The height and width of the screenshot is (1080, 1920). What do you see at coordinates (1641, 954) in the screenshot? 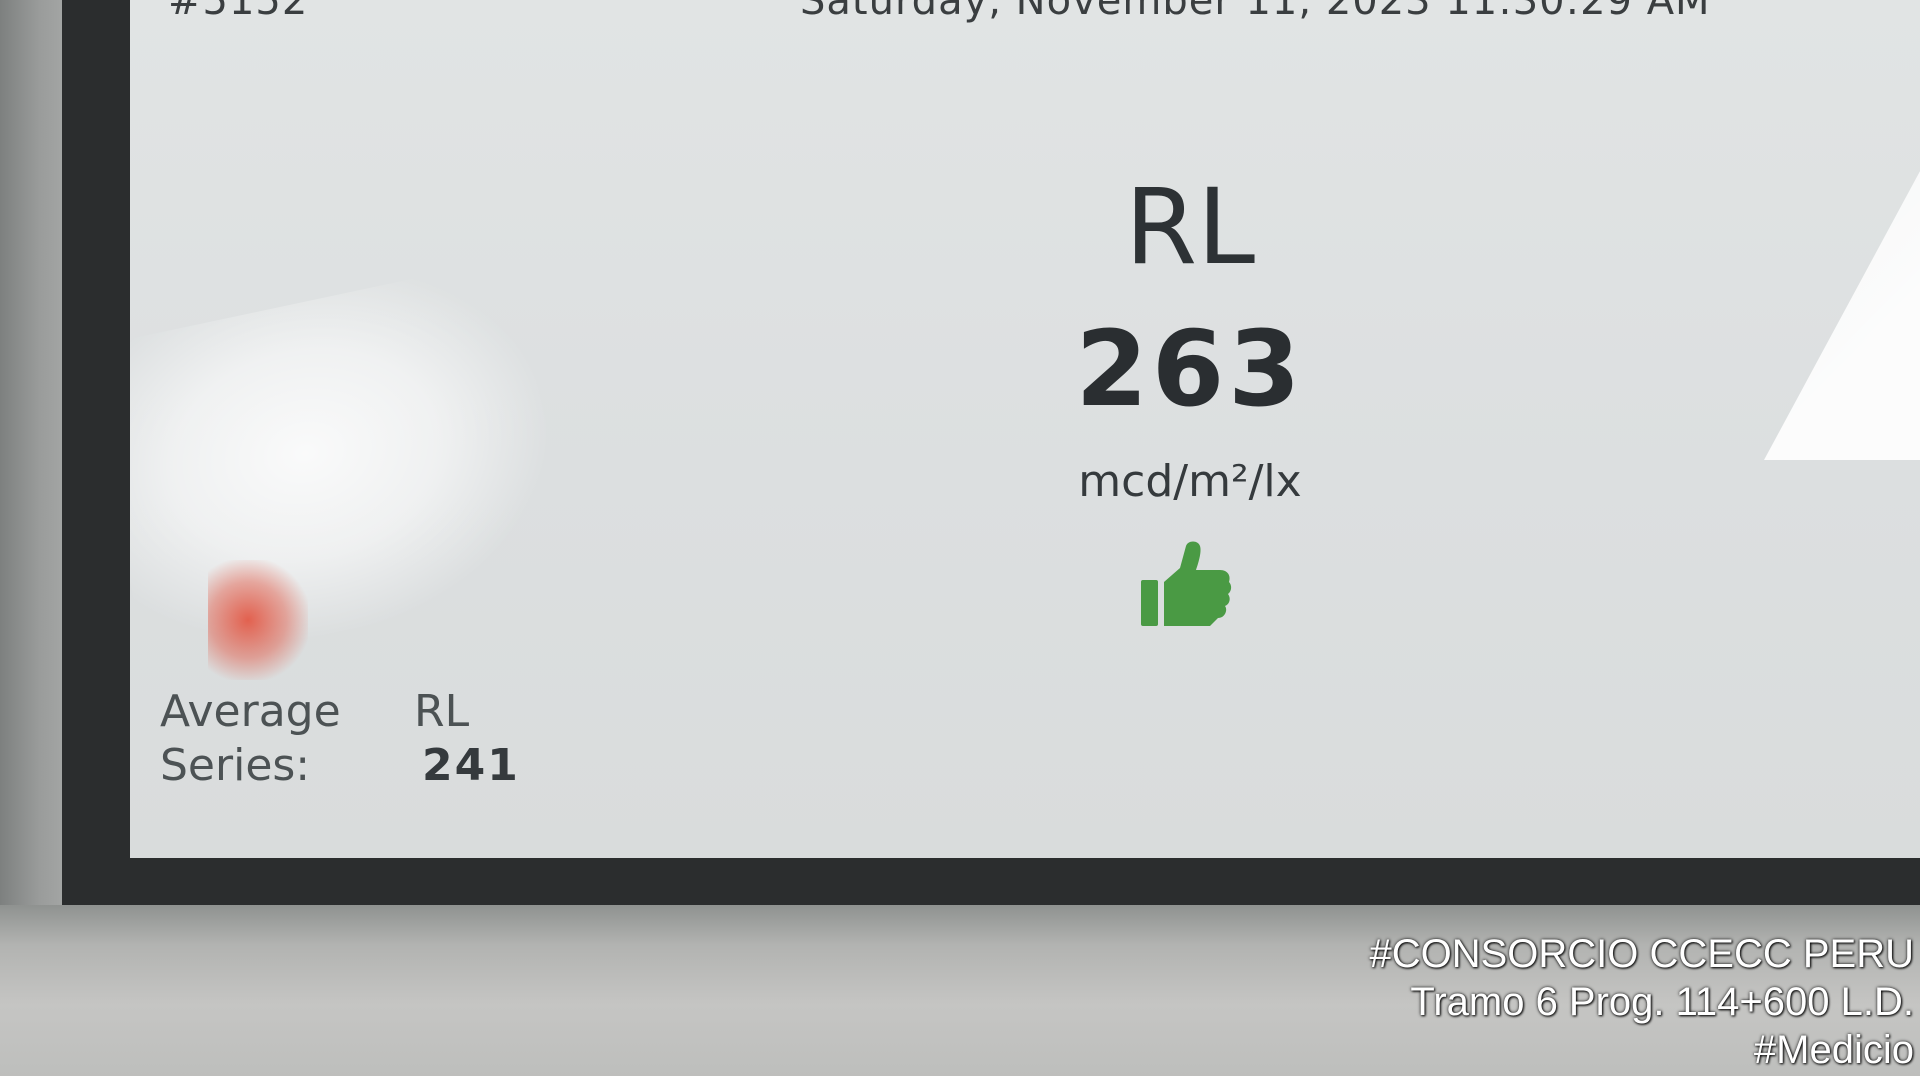
I see `watermark-line-1: #CONSORCIO CCECC PERU` at bounding box center [1641, 954].